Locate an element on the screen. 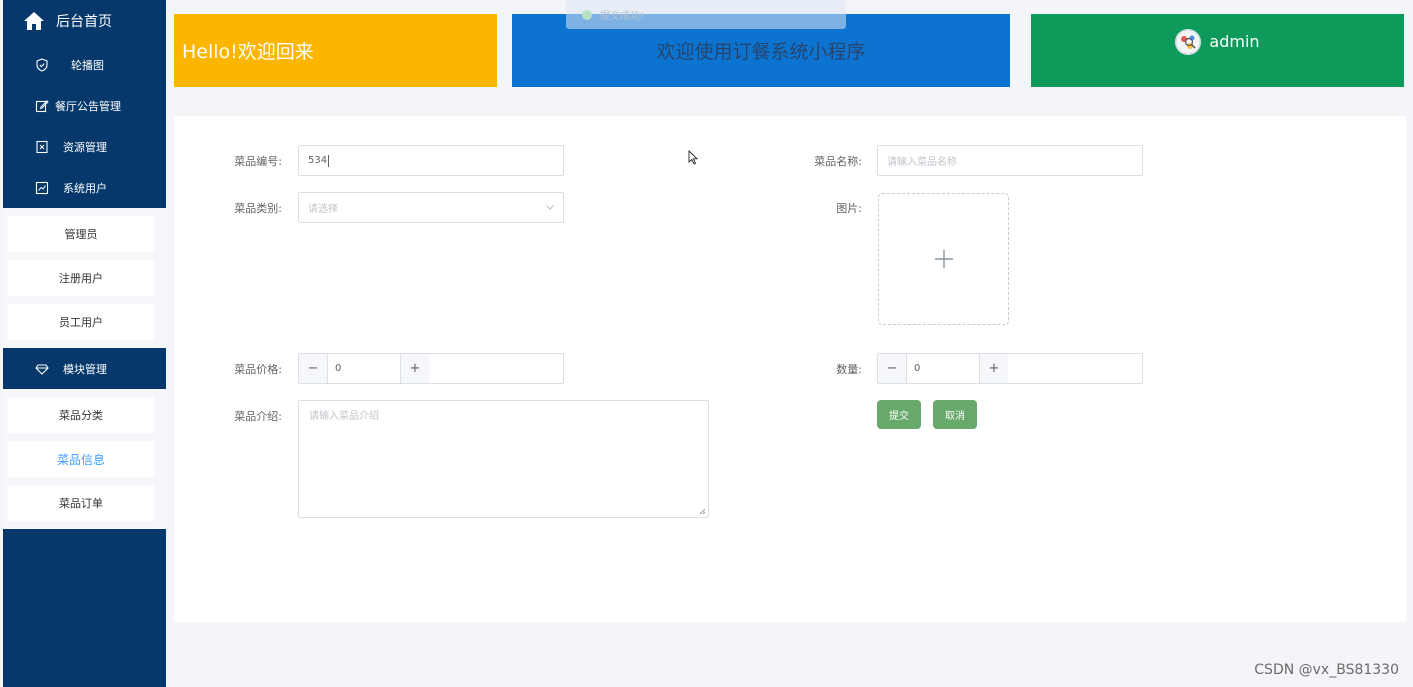 The height and width of the screenshot is (687, 1413). sidebar-item-dish-categories: 菜品分类 is located at coordinates (81, 415).